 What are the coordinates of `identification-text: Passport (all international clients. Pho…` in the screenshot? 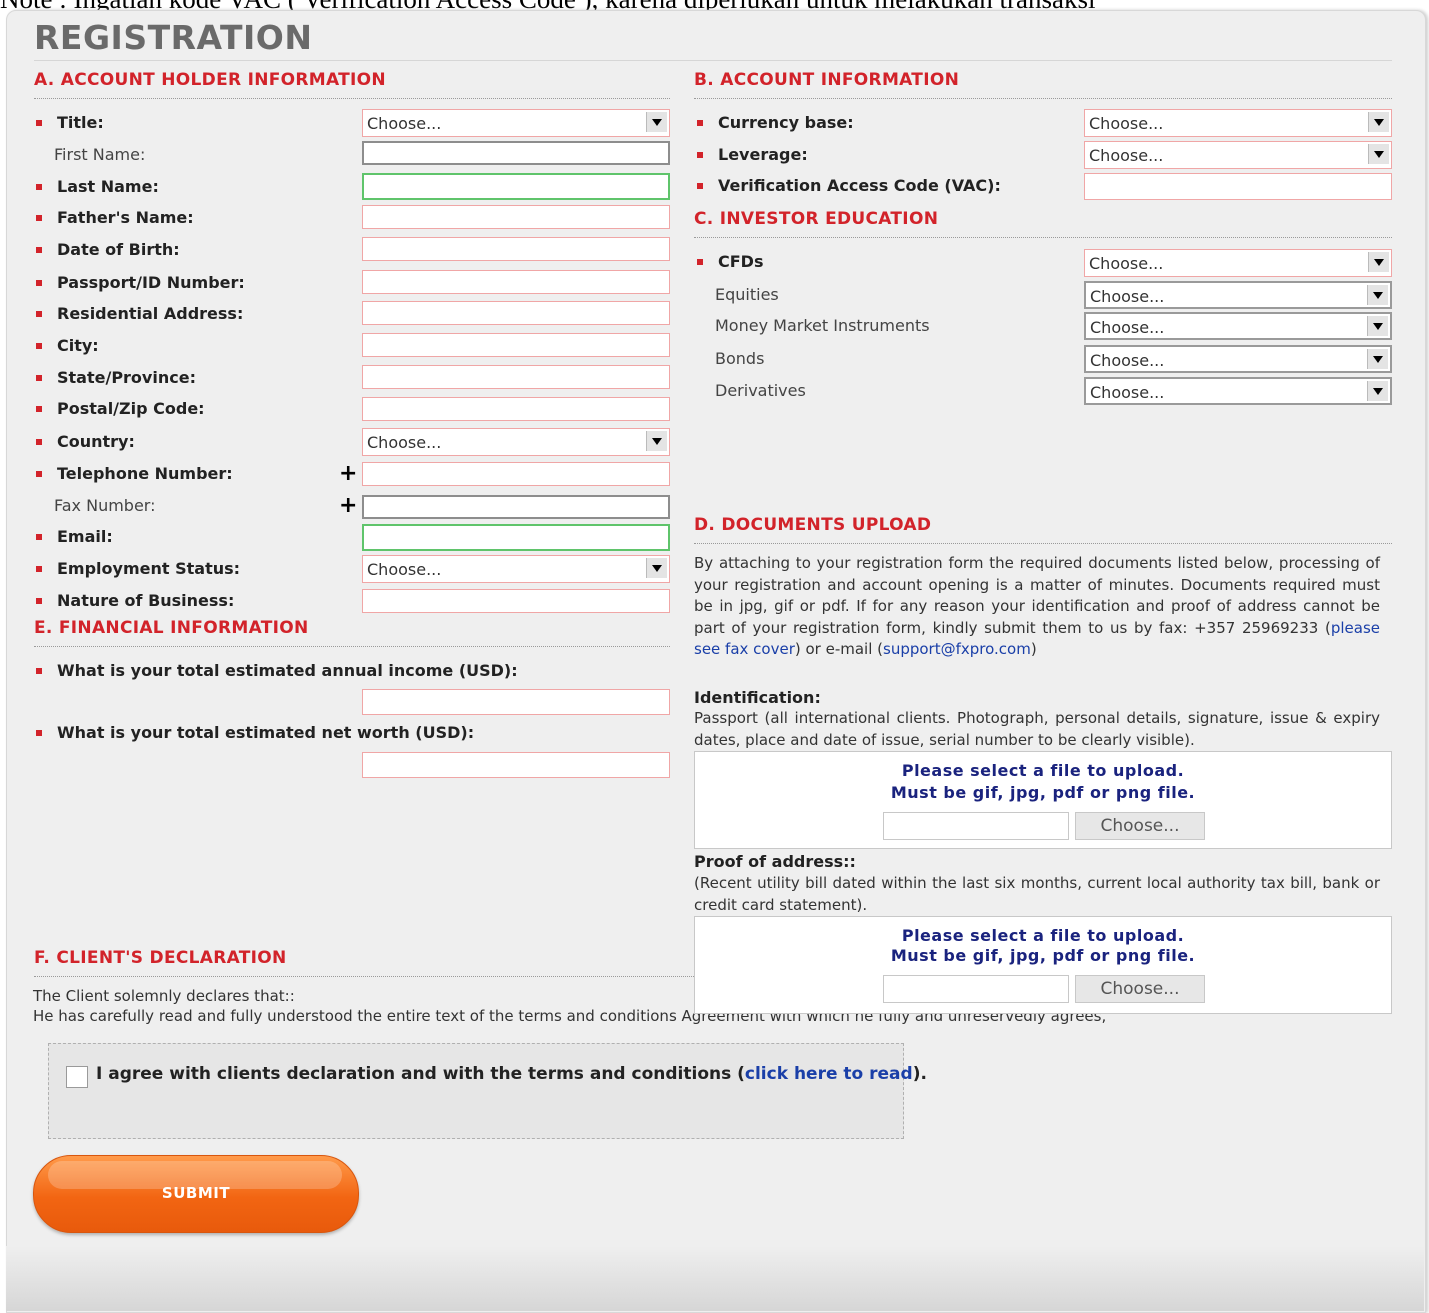 It's located at (1037, 729).